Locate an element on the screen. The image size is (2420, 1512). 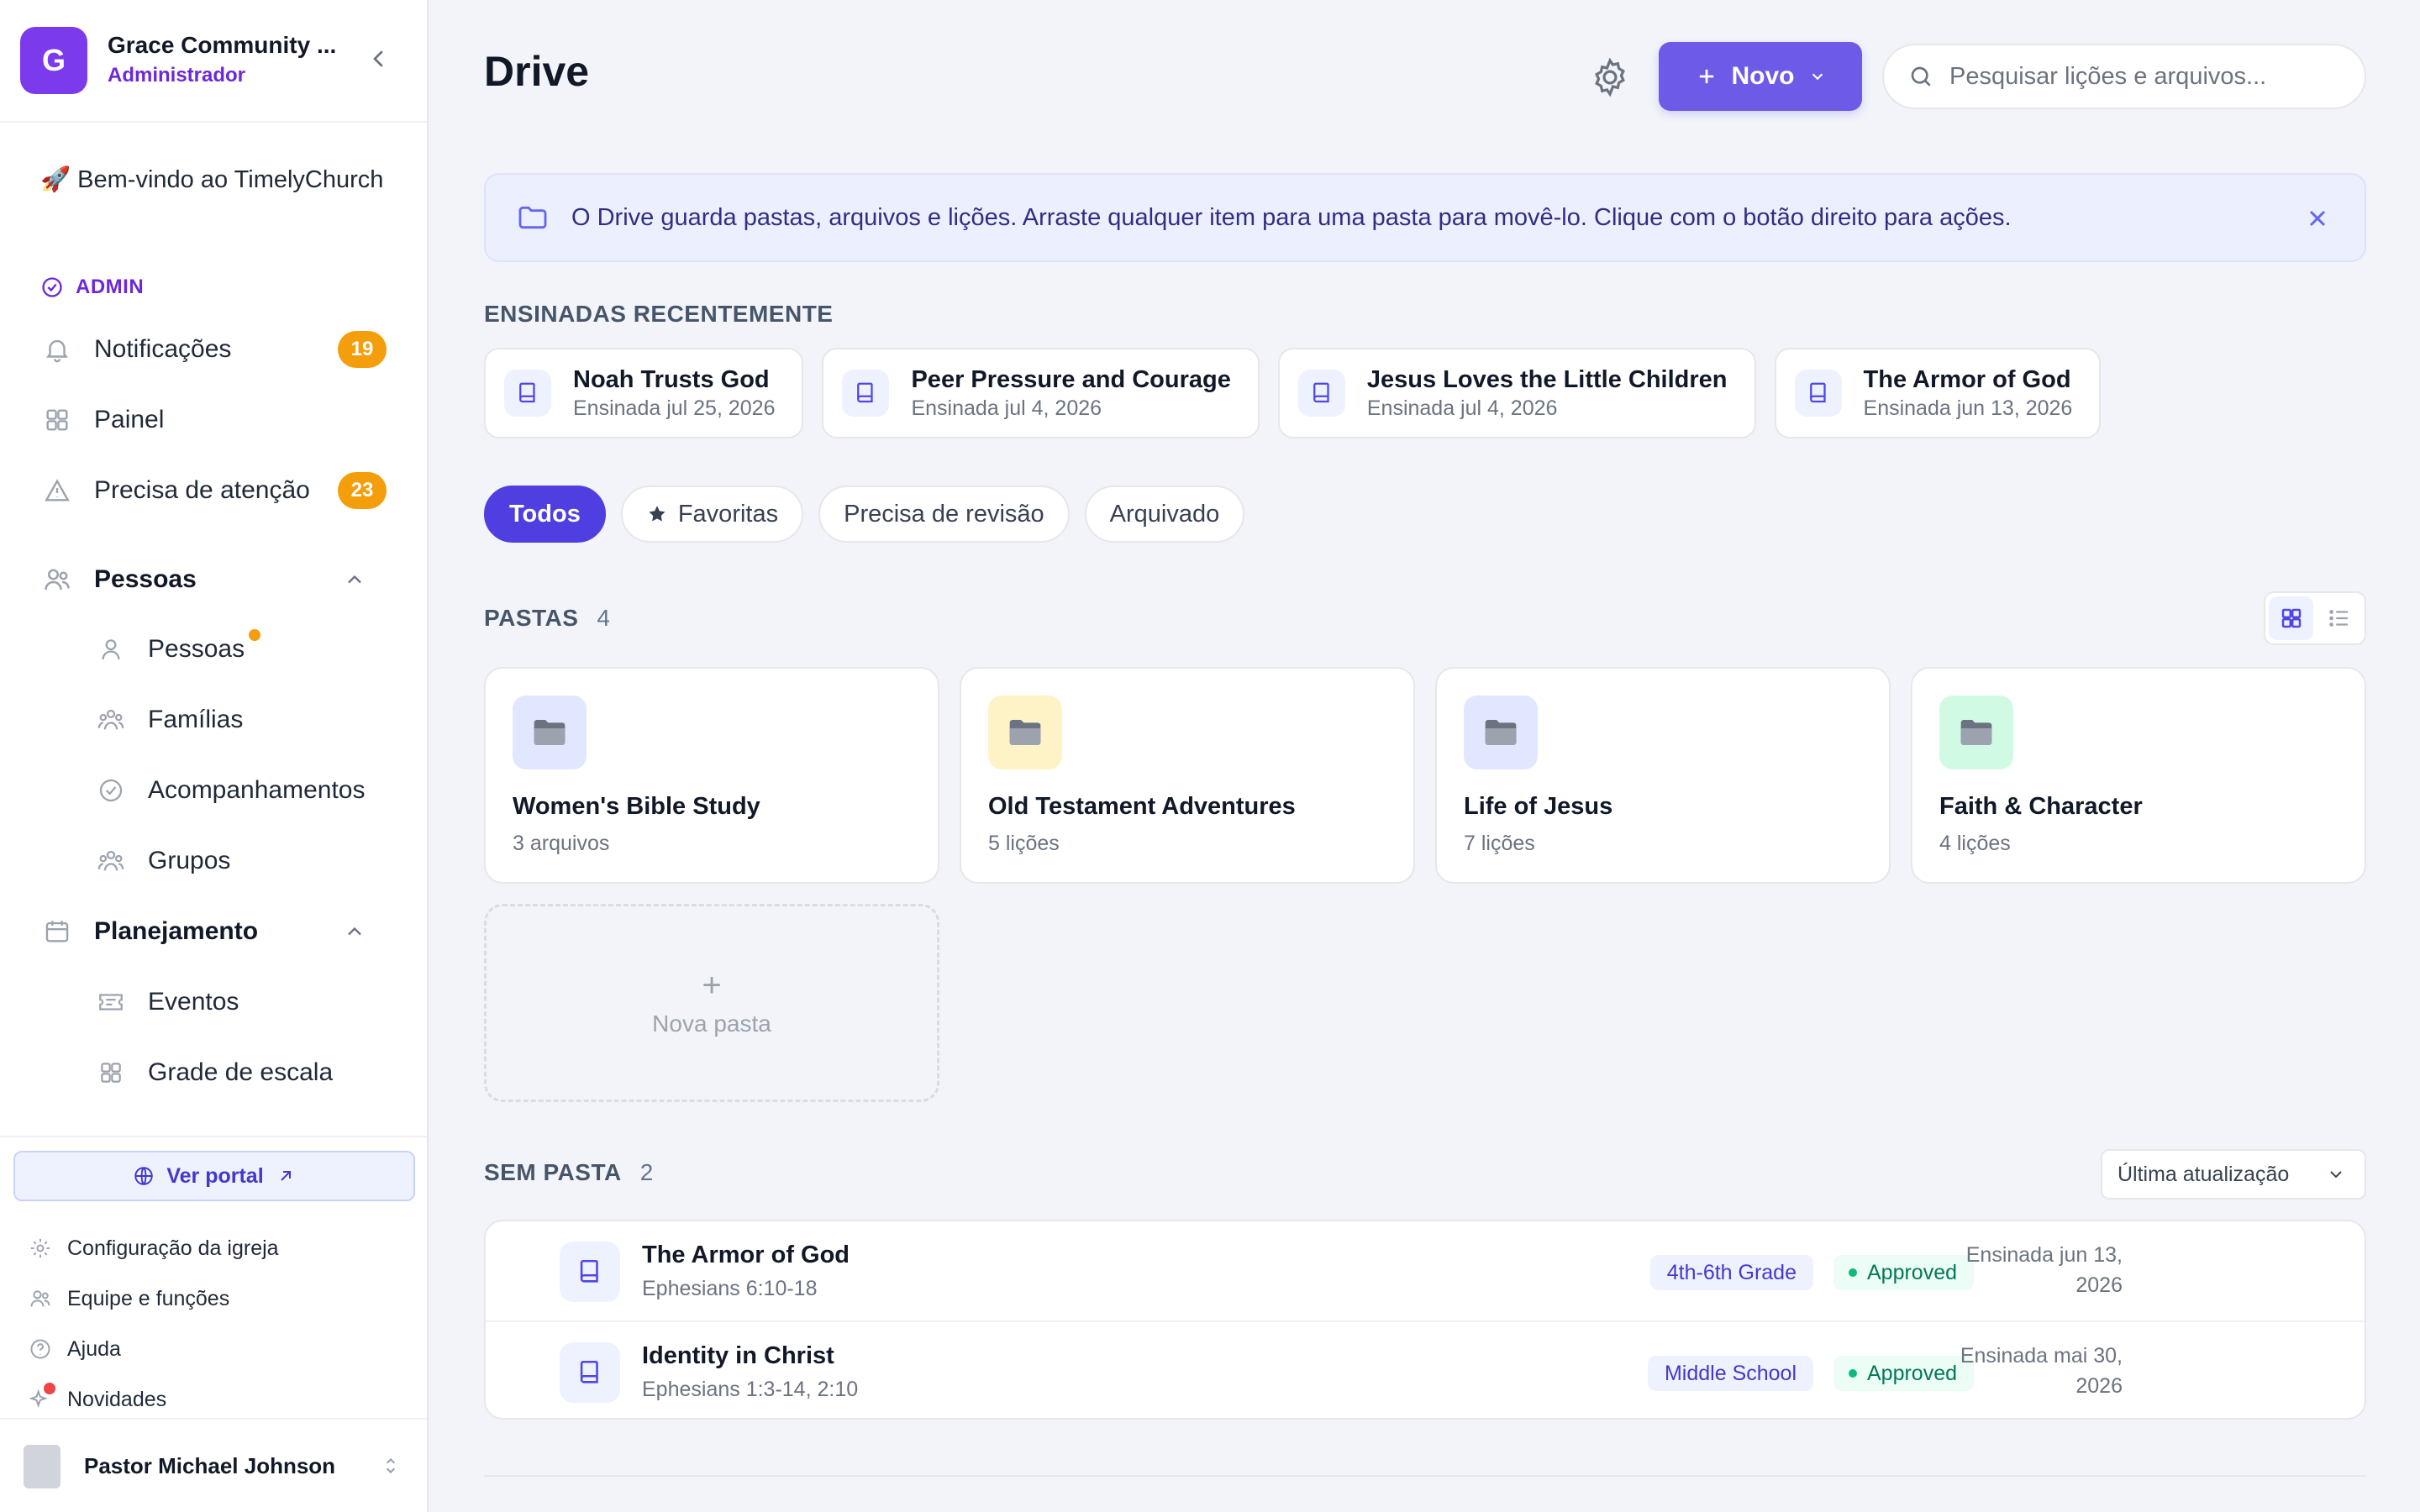
search-icon is located at coordinates (1921, 76).